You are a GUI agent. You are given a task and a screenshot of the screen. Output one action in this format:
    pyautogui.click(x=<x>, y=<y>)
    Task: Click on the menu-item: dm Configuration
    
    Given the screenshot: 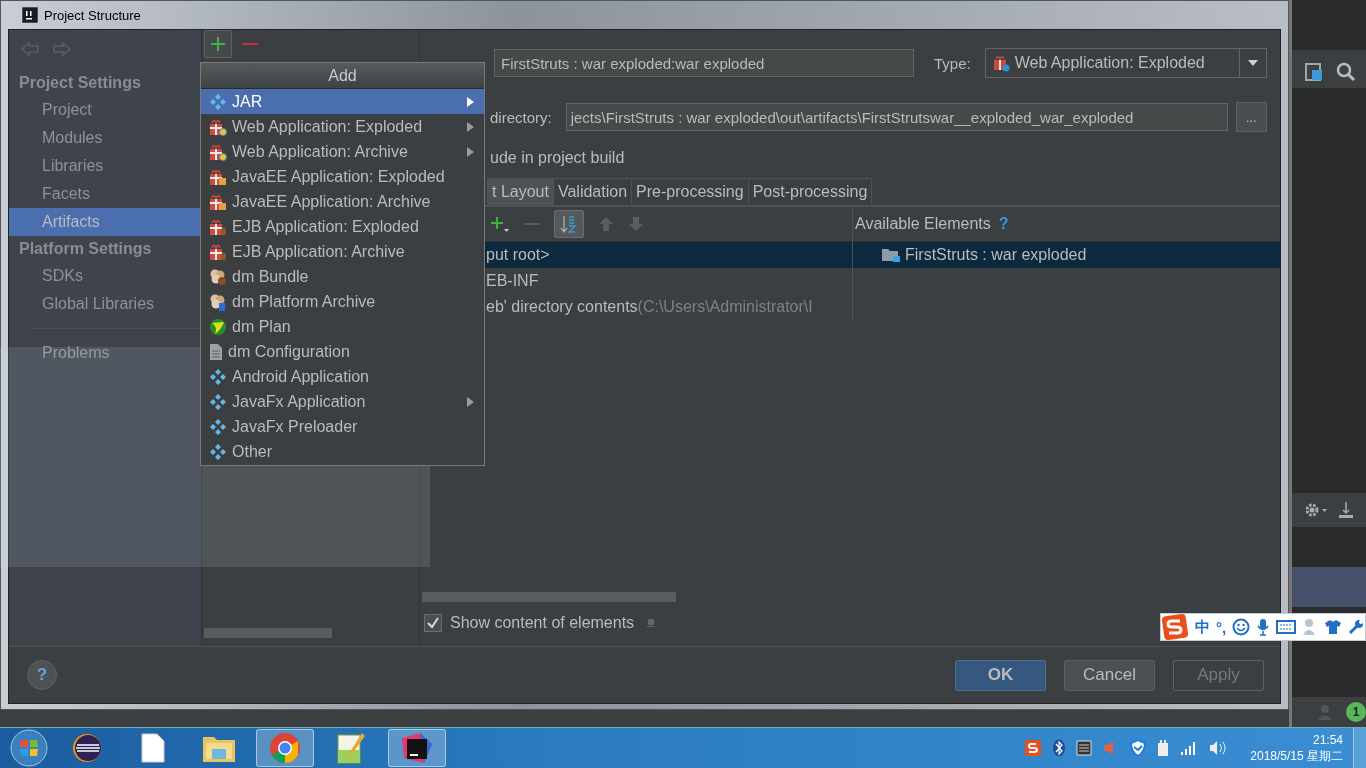 What is the action you would take?
    pyautogui.click(x=342, y=351)
    